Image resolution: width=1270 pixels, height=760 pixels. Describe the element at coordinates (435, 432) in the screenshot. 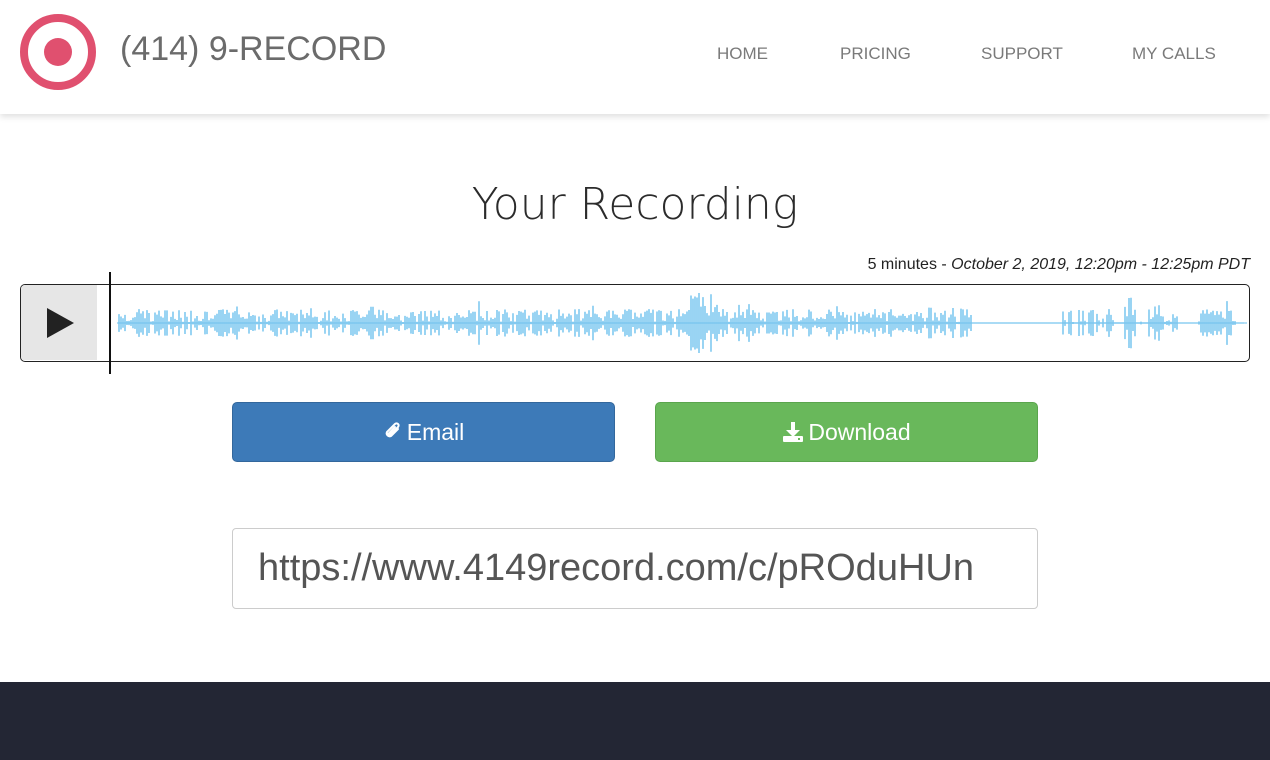

I see `email-label: Email` at that location.